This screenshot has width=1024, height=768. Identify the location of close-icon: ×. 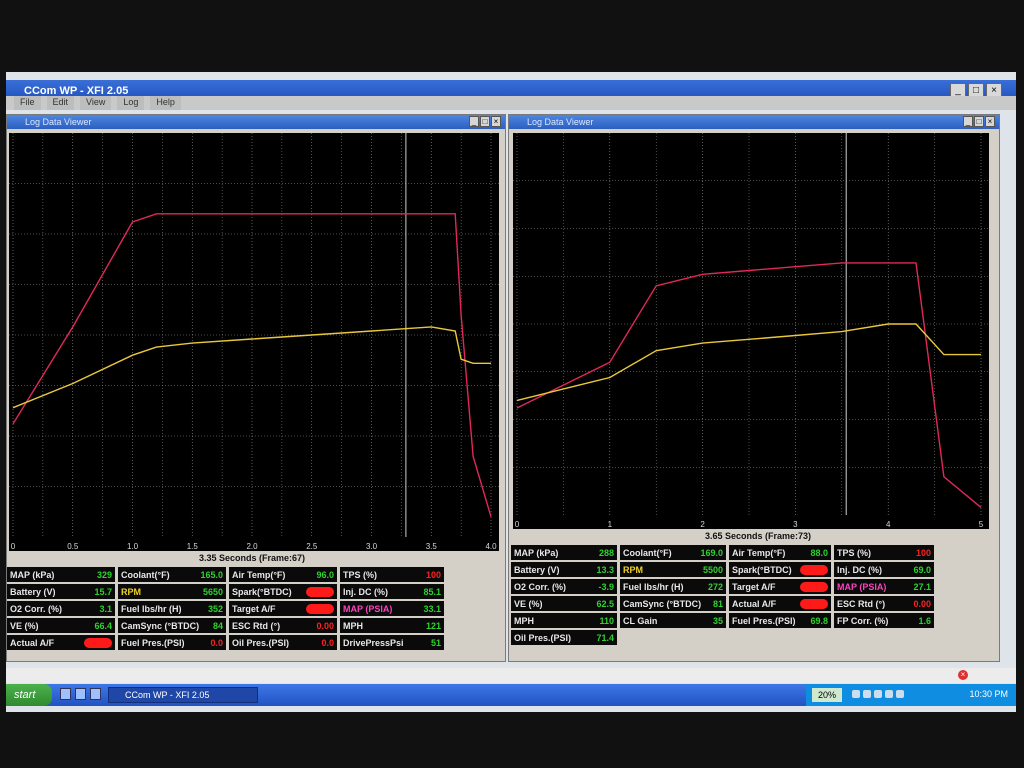
(963, 675).